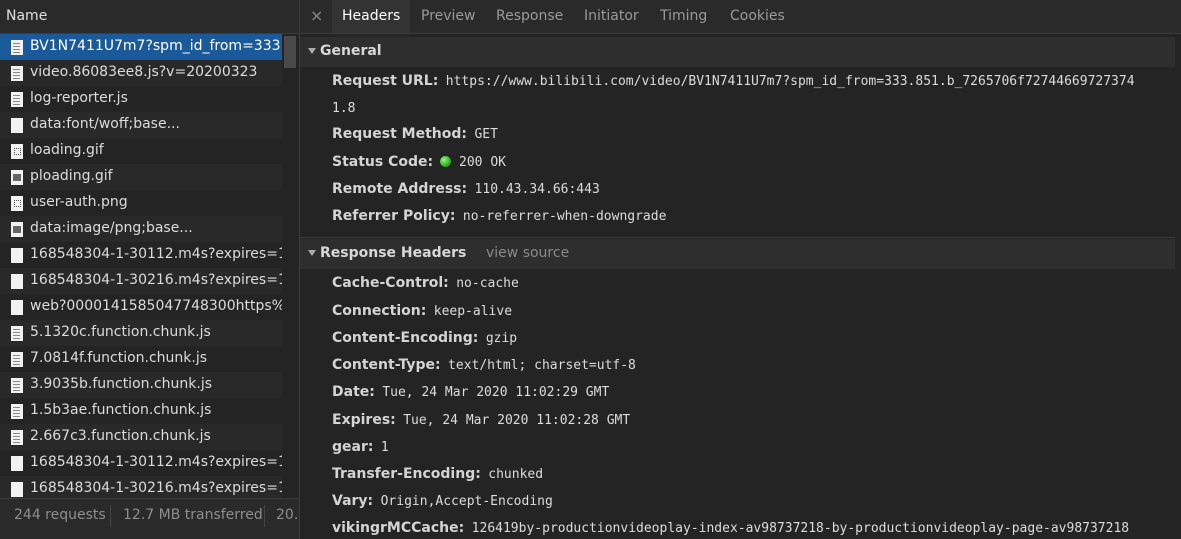 The width and height of the screenshot is (1181, 539). What do you see at coordinates (379, 311) in the screenshot?
I see `header-key: Connection:` at bounding box center [379, 311].